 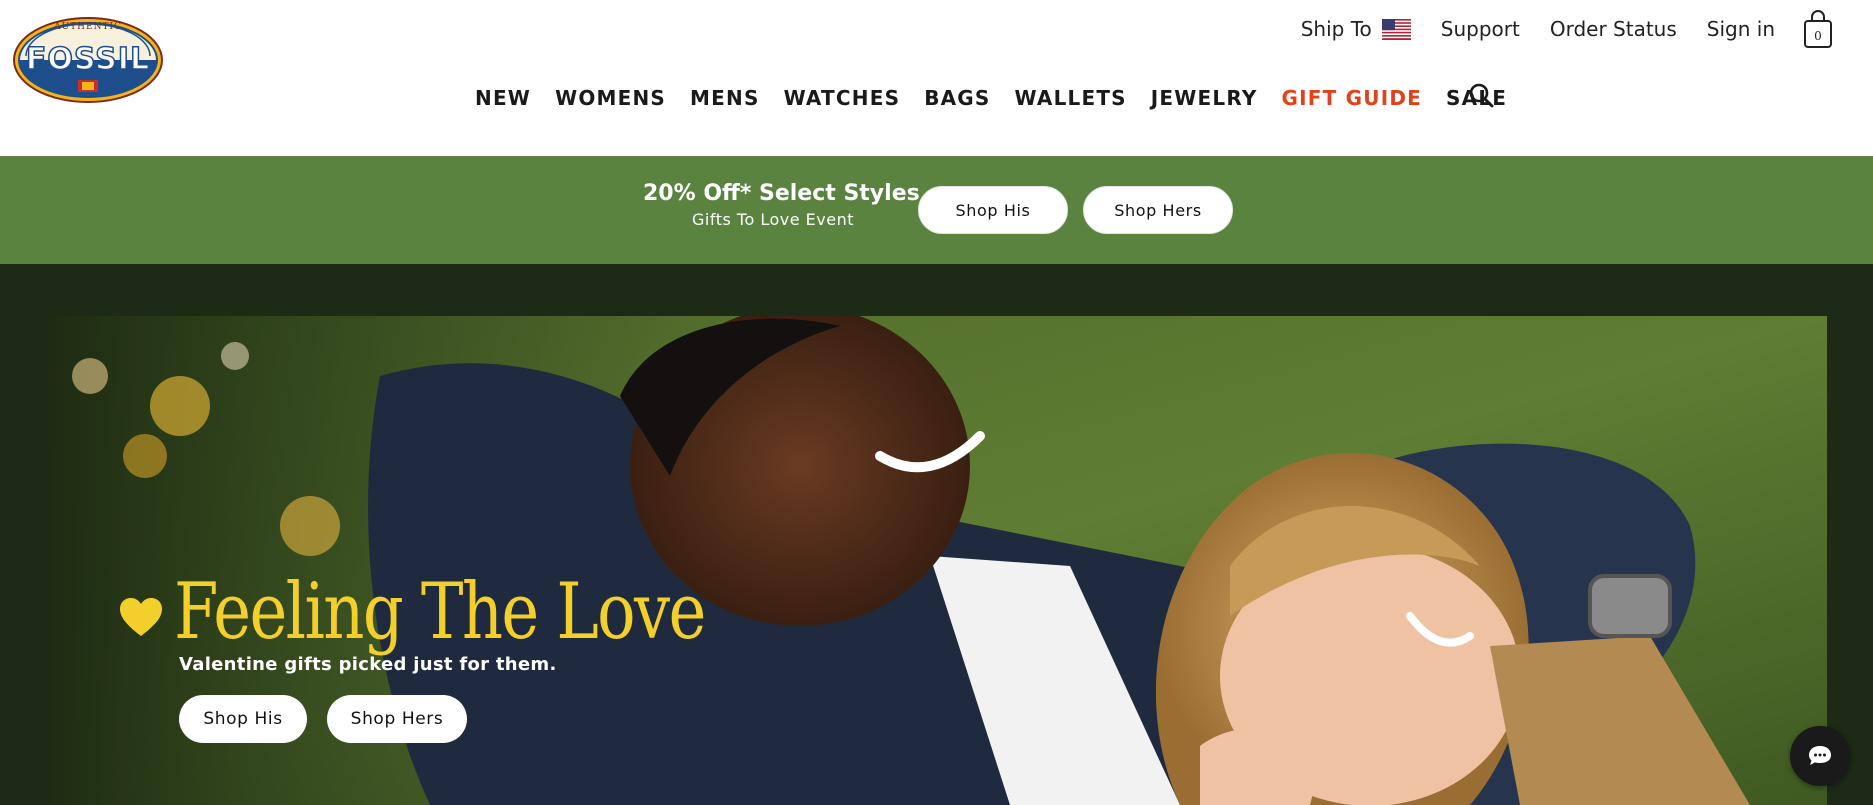 I want to click on search-icon, so click(x=1481, y=95).